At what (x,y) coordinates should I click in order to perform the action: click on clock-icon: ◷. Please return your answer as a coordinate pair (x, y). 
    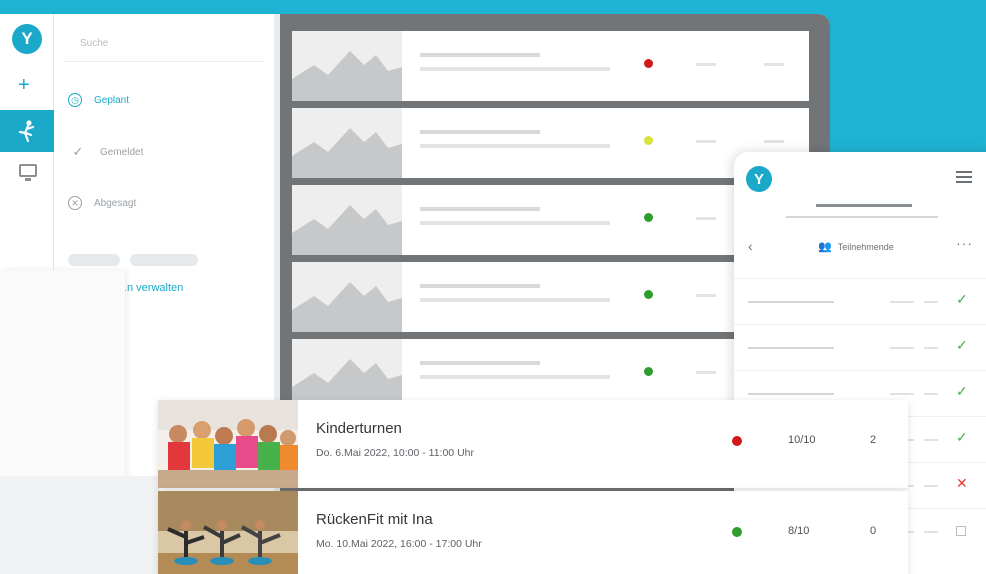
    Looking at the image, I should click on (75, 100).